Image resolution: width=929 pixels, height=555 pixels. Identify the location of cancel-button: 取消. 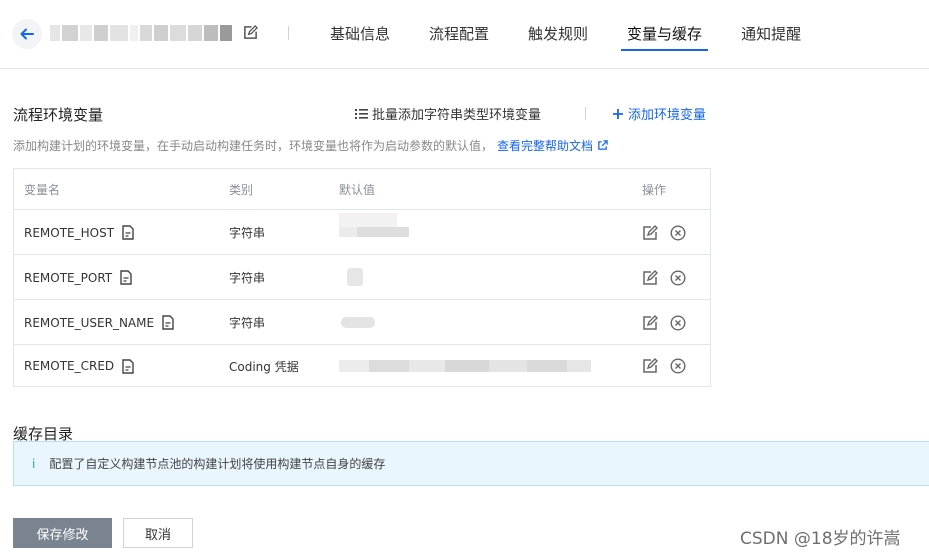
(158, 533).